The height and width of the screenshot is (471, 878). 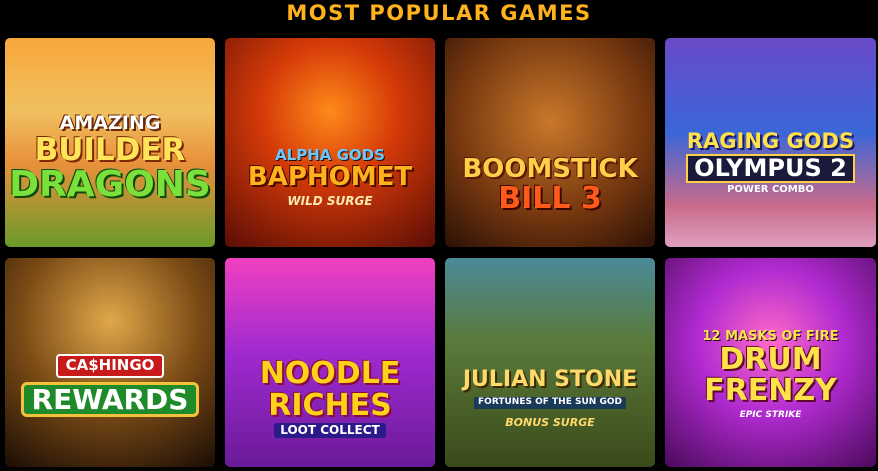 I want to click on game-logo: NOODLE RICHES LOOT COLLECT, so click(x=330, y=398).